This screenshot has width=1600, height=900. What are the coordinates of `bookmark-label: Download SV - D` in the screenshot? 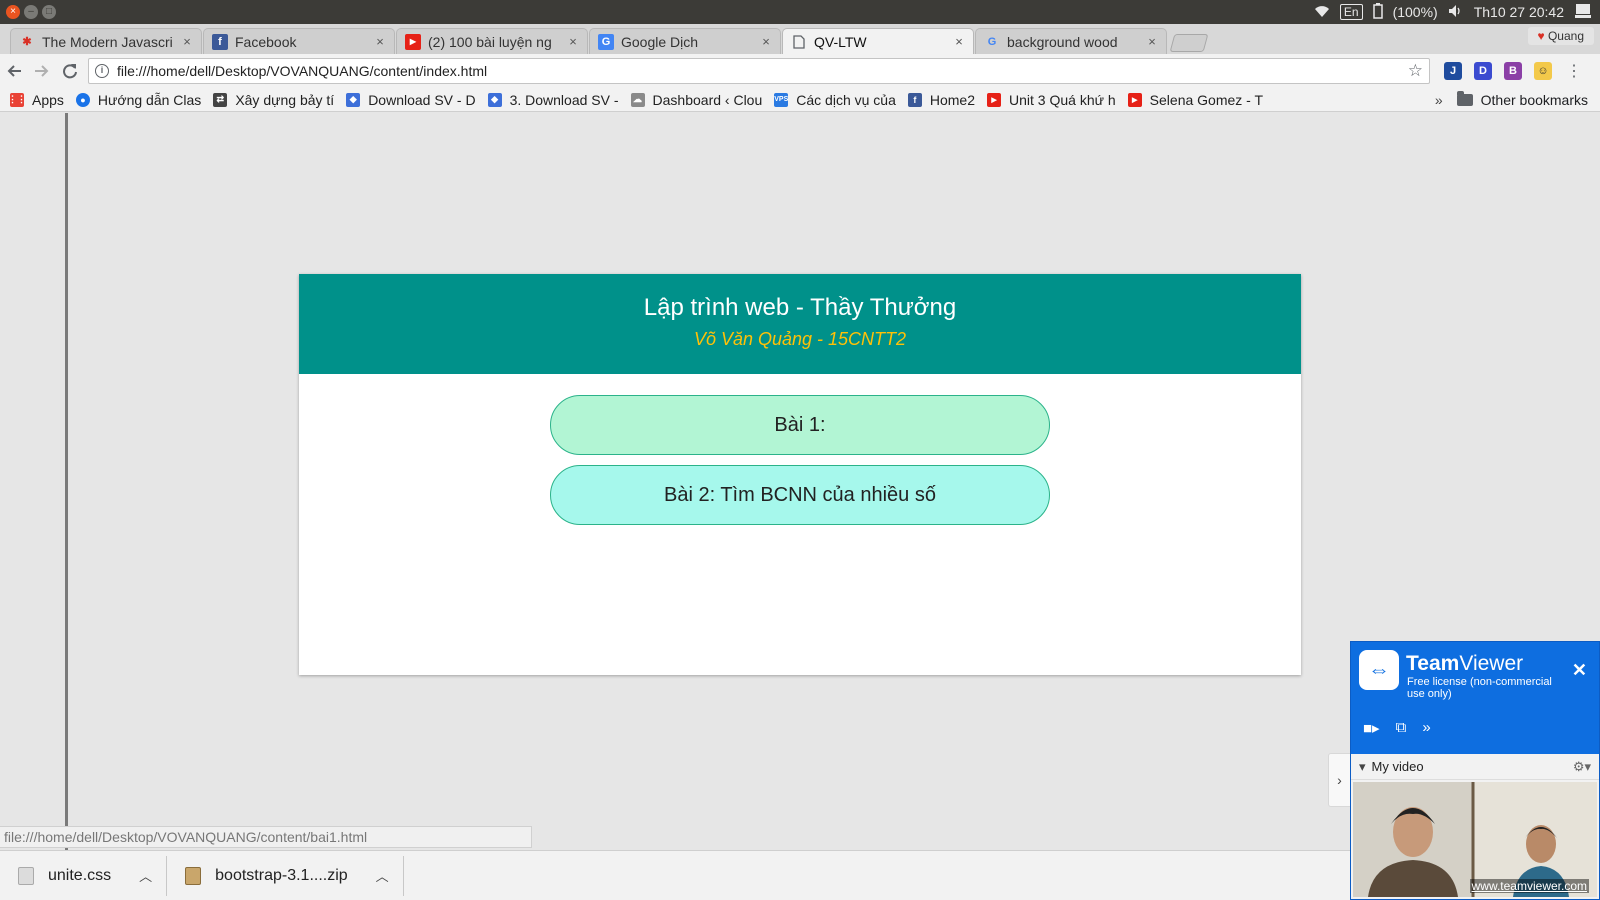 It's located at (422, 99).